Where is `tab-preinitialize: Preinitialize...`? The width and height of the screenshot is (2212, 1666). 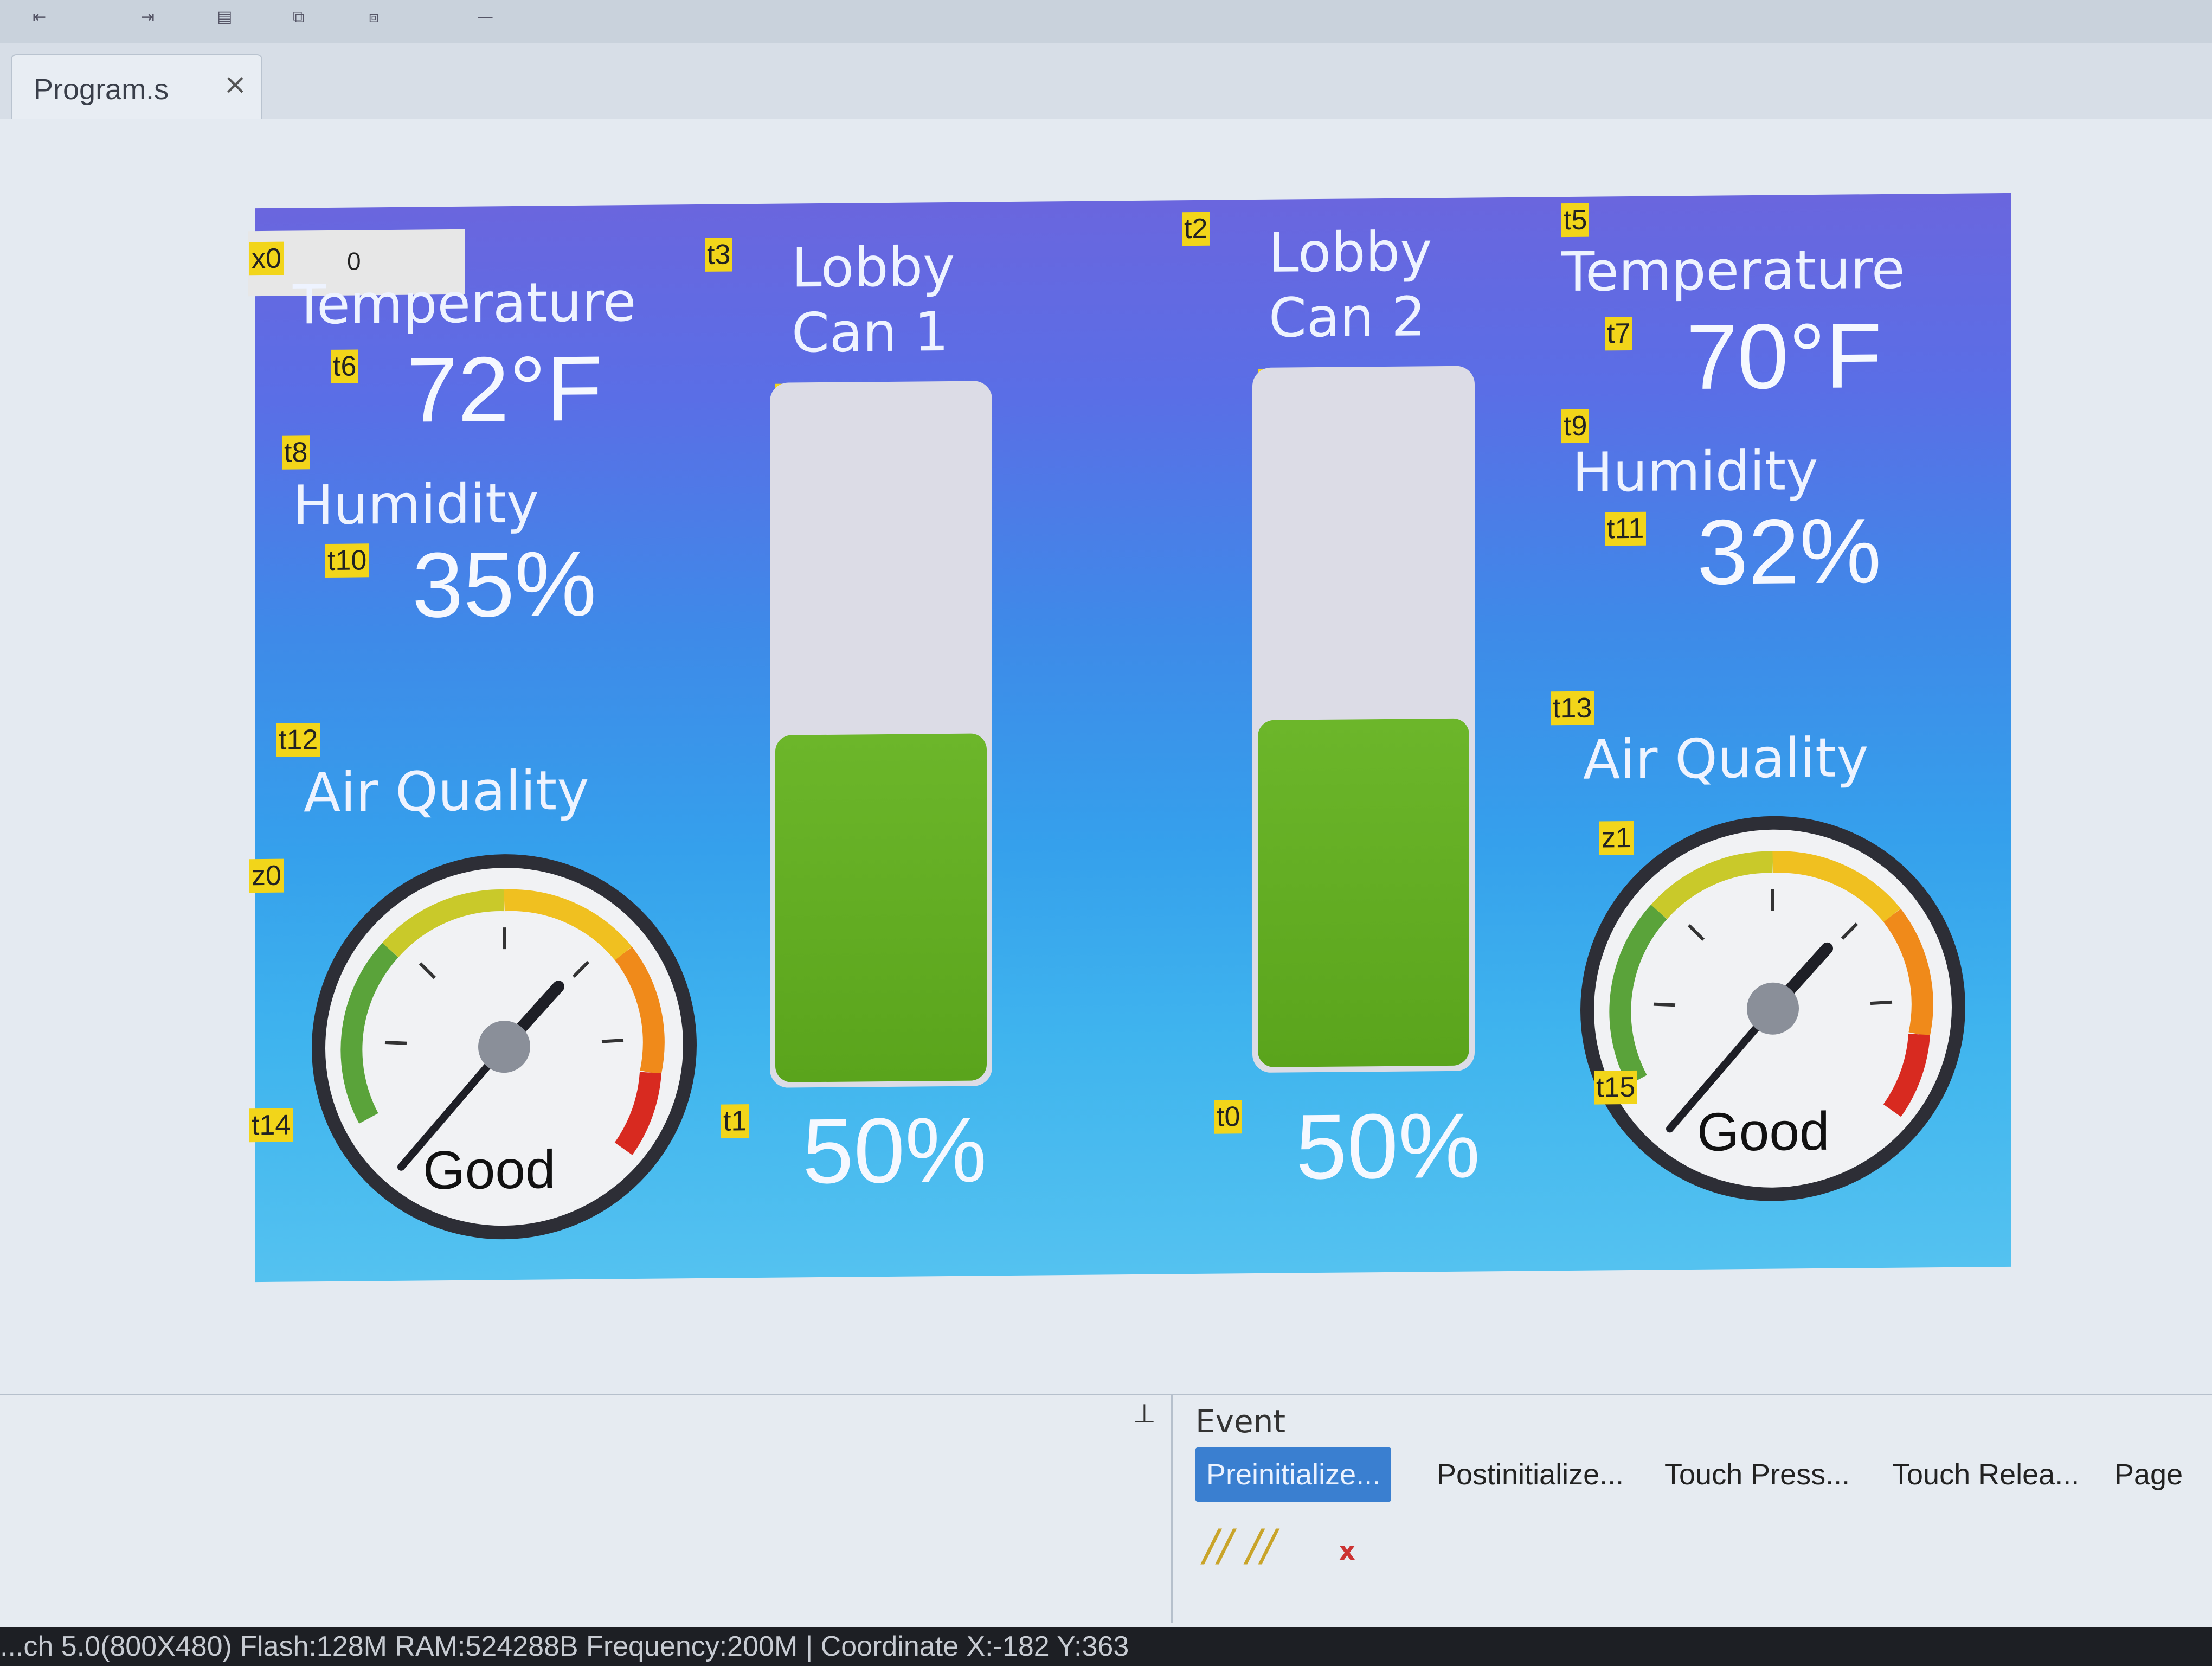 tab-preinitialize: Preinitialize... is located at coordinates (1293, 1474).